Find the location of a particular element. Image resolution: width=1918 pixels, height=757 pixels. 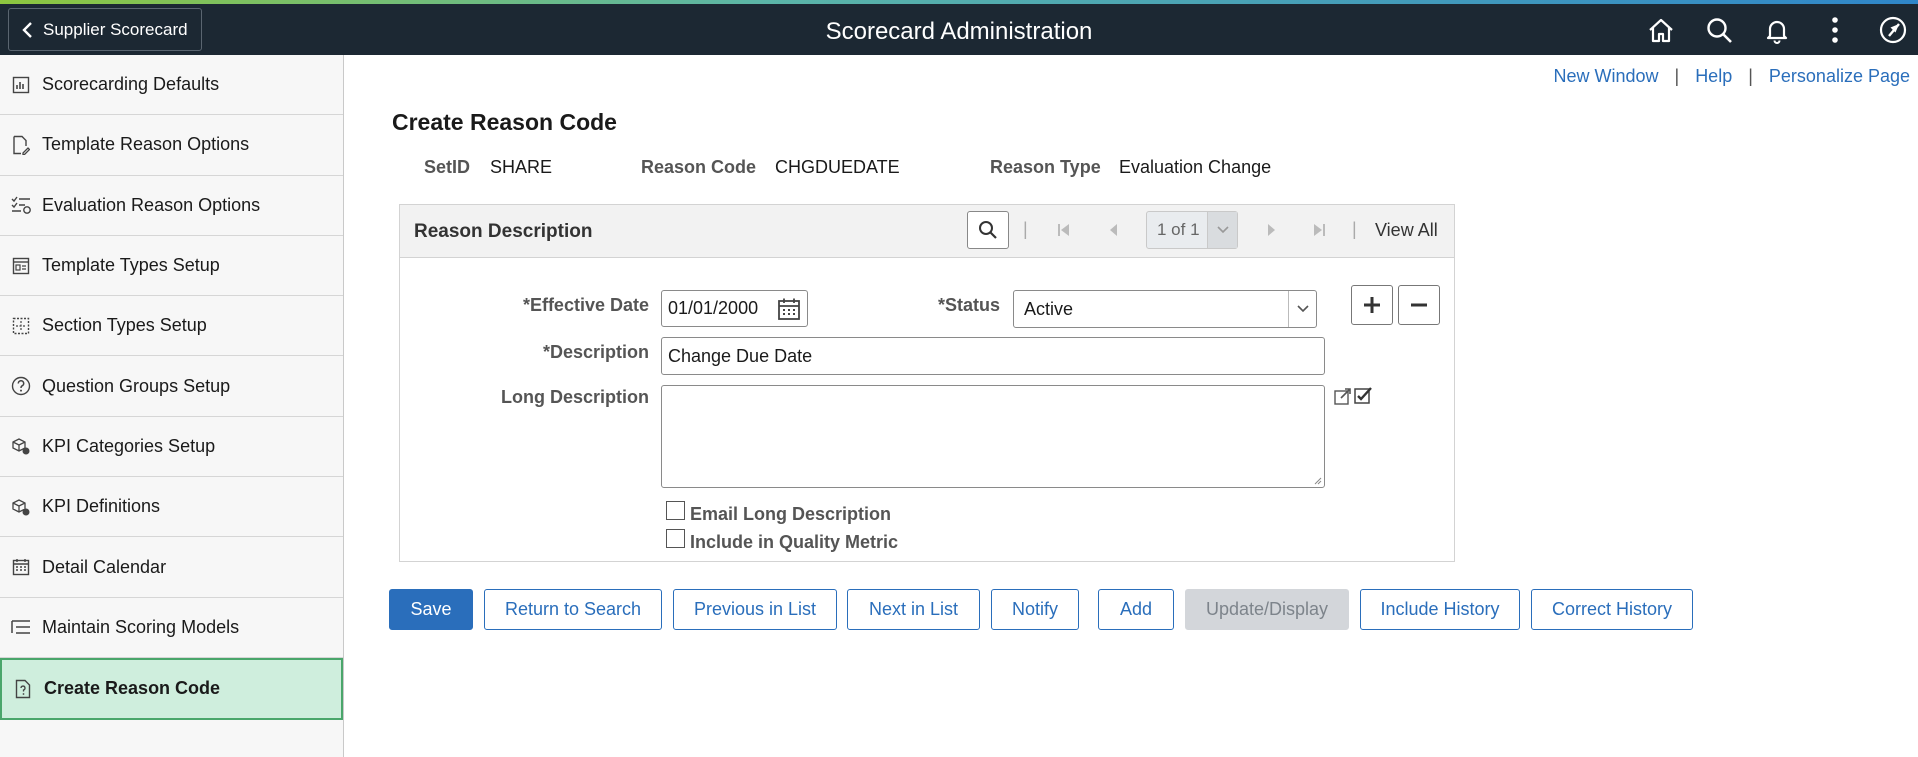

notify-button: Notify is located at coordinates (1035, 609).